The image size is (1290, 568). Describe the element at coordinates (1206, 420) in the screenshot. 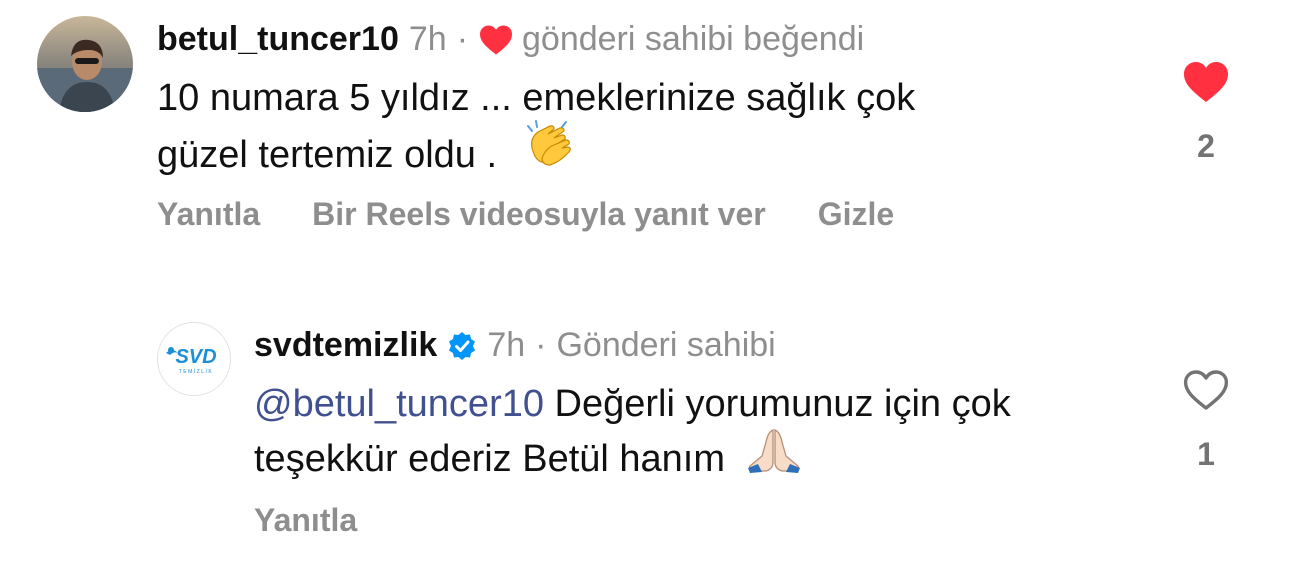

I see `reply-like-column: 1` at that location.